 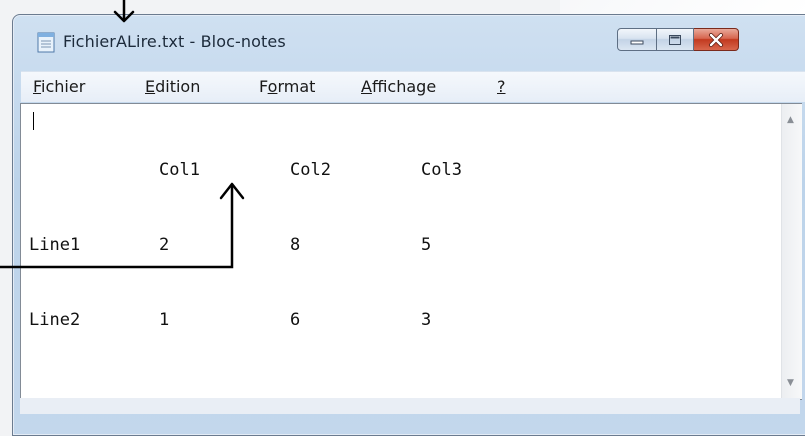 I want to click on window-title: FichierALire.txt - Bloc-notes, so click(x=174, y=41).